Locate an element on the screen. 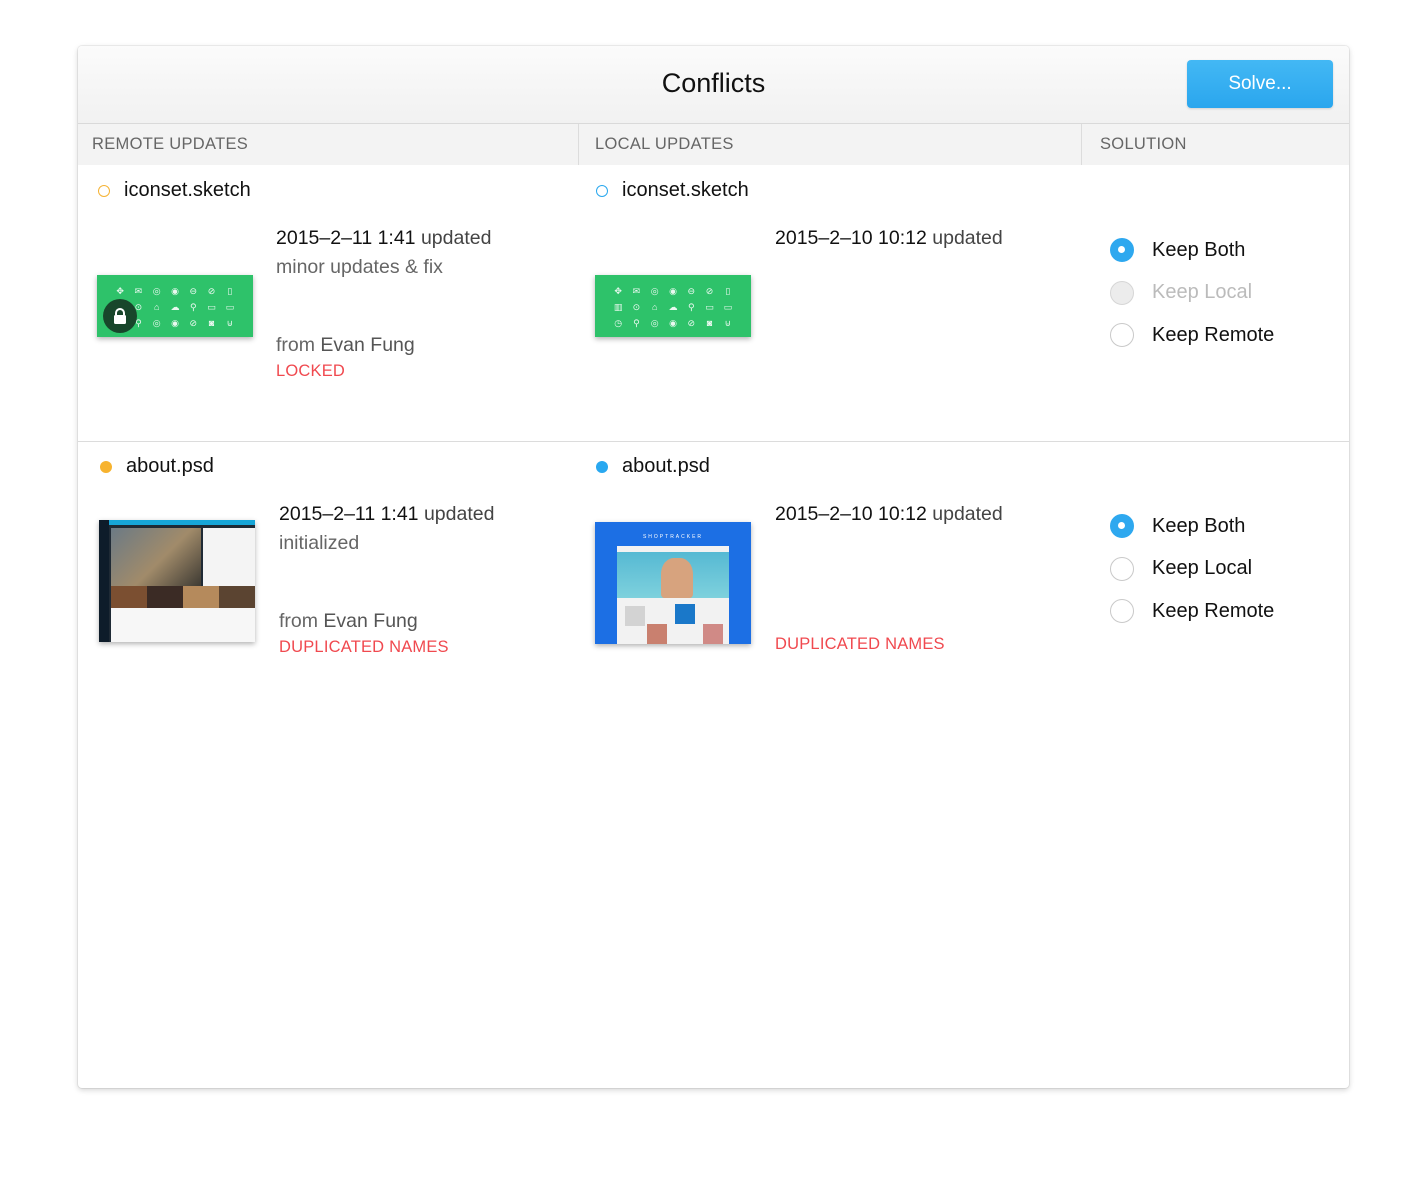 The image size is (1426, 1186). local-file-name-label: iconset.sketch is located at coordinates (685, 190).